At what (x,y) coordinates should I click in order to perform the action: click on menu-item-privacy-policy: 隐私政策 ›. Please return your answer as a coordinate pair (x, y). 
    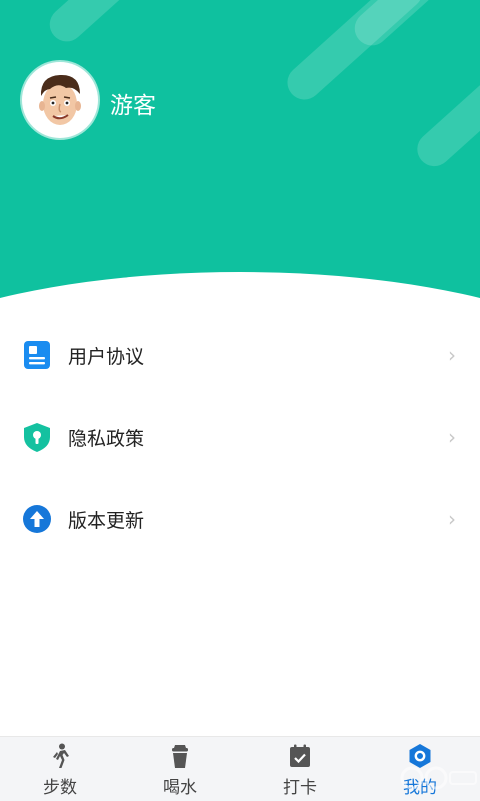
    Looking at the image, I should click on (240, 437).